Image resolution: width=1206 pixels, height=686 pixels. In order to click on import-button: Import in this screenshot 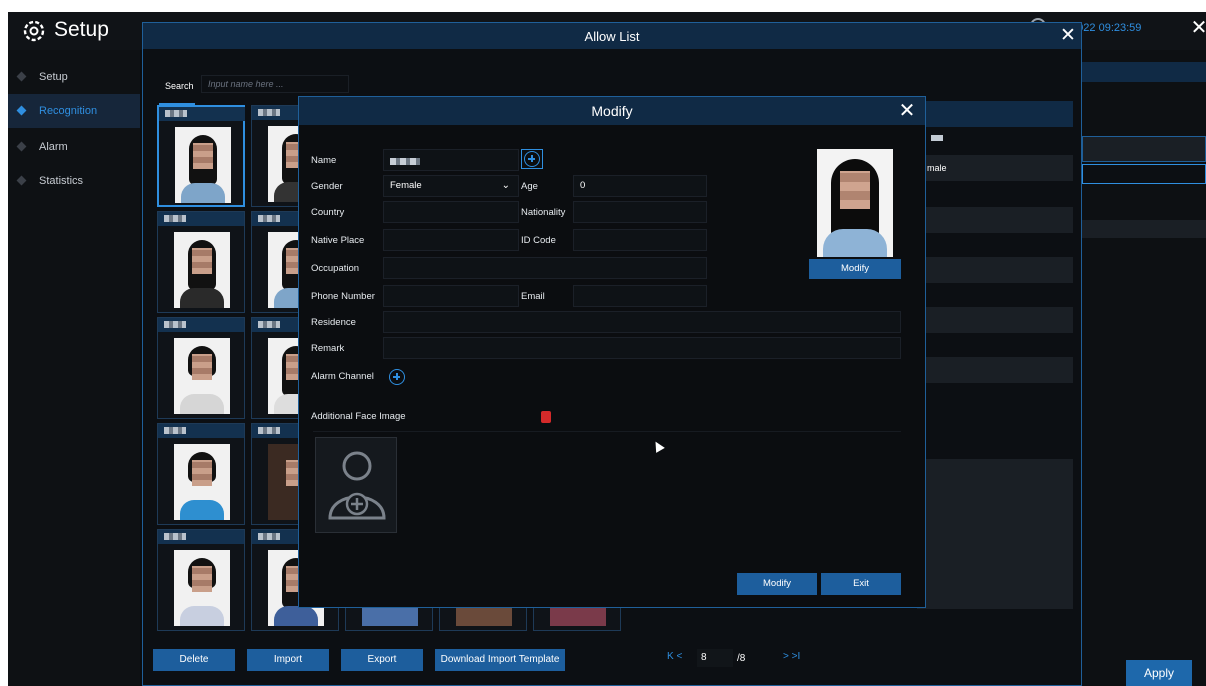, I will do `click(288, 660)`.